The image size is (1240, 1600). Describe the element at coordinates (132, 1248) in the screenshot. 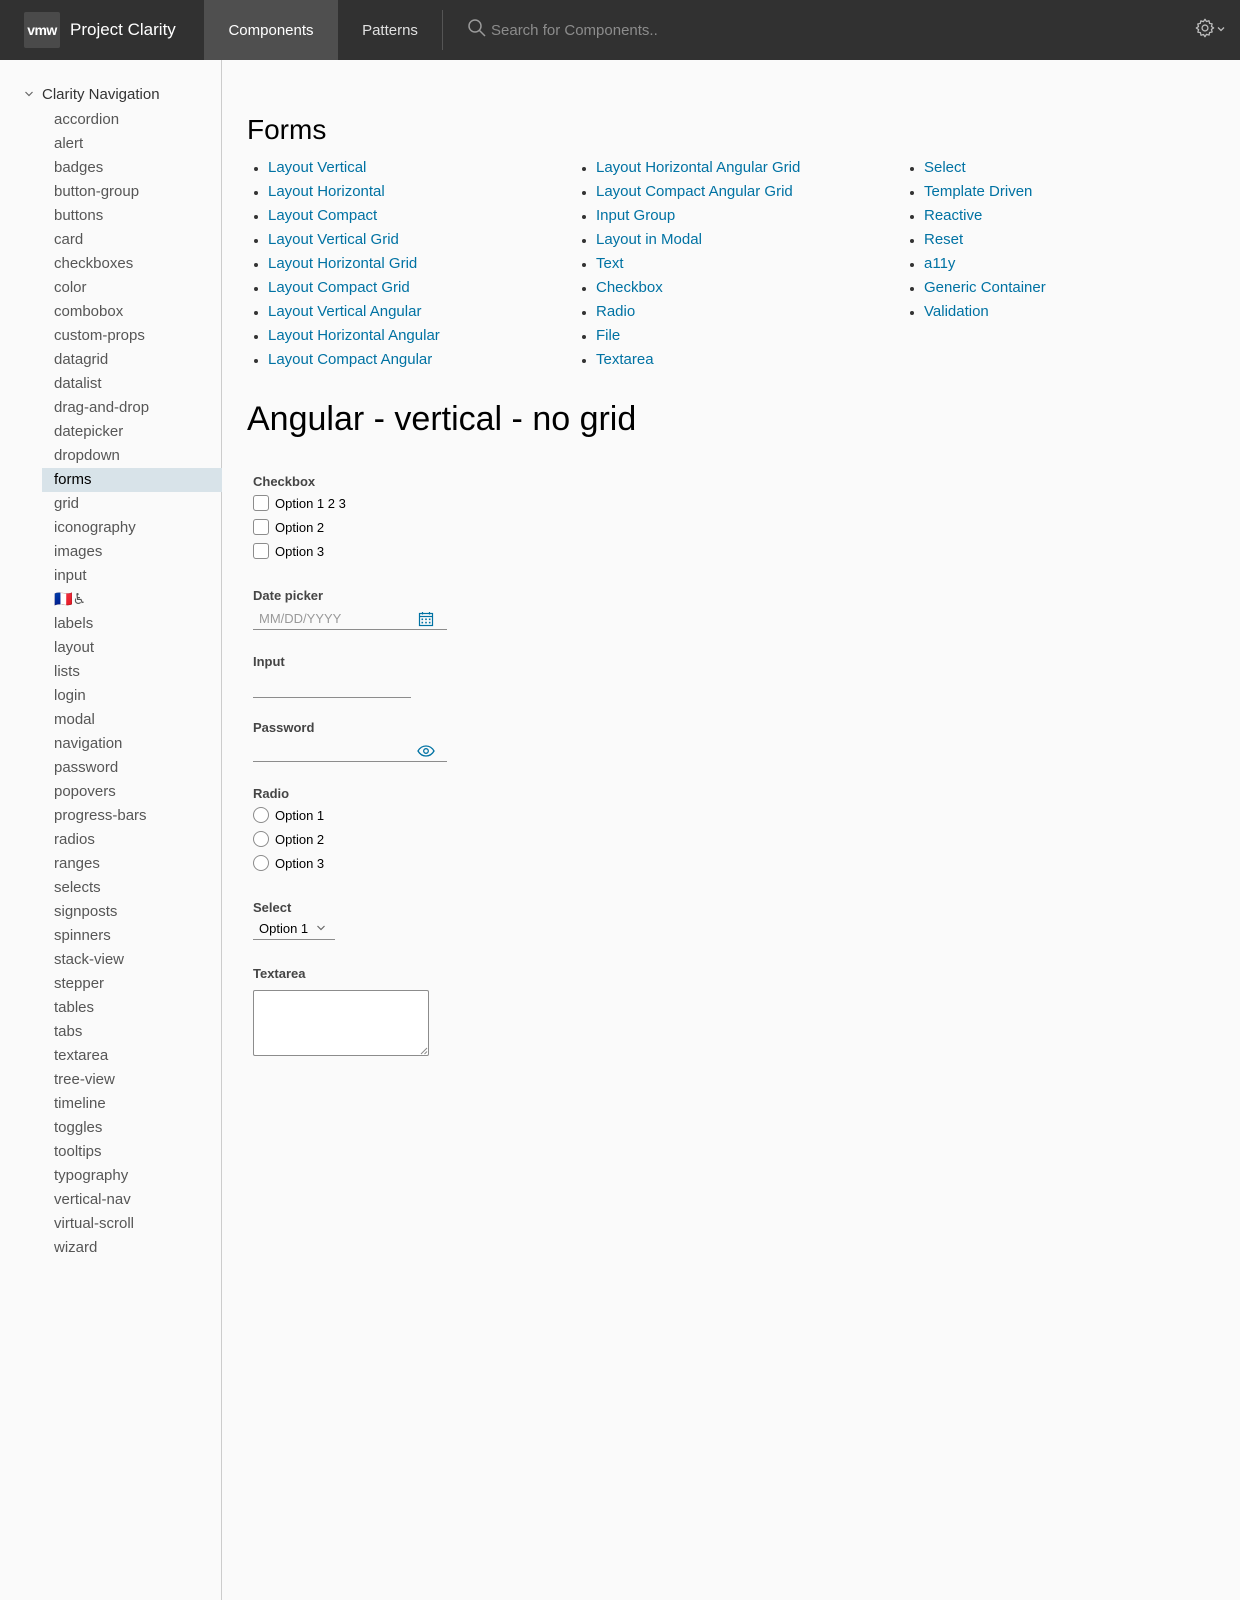

I see `sidebar-item-wizard: wizard` at that location.